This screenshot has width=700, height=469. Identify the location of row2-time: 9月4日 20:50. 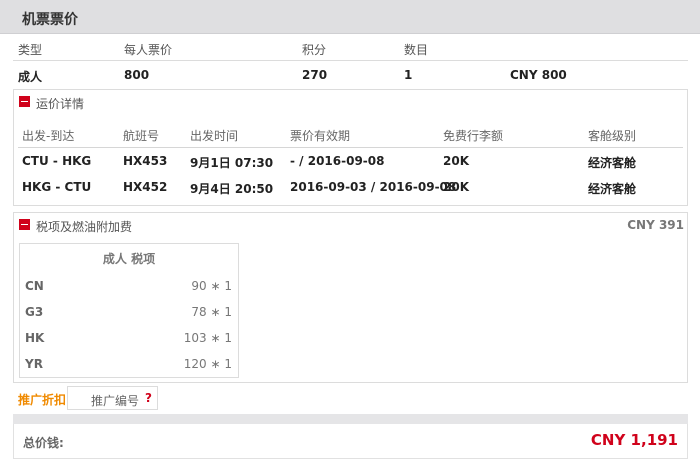
(232, 189).